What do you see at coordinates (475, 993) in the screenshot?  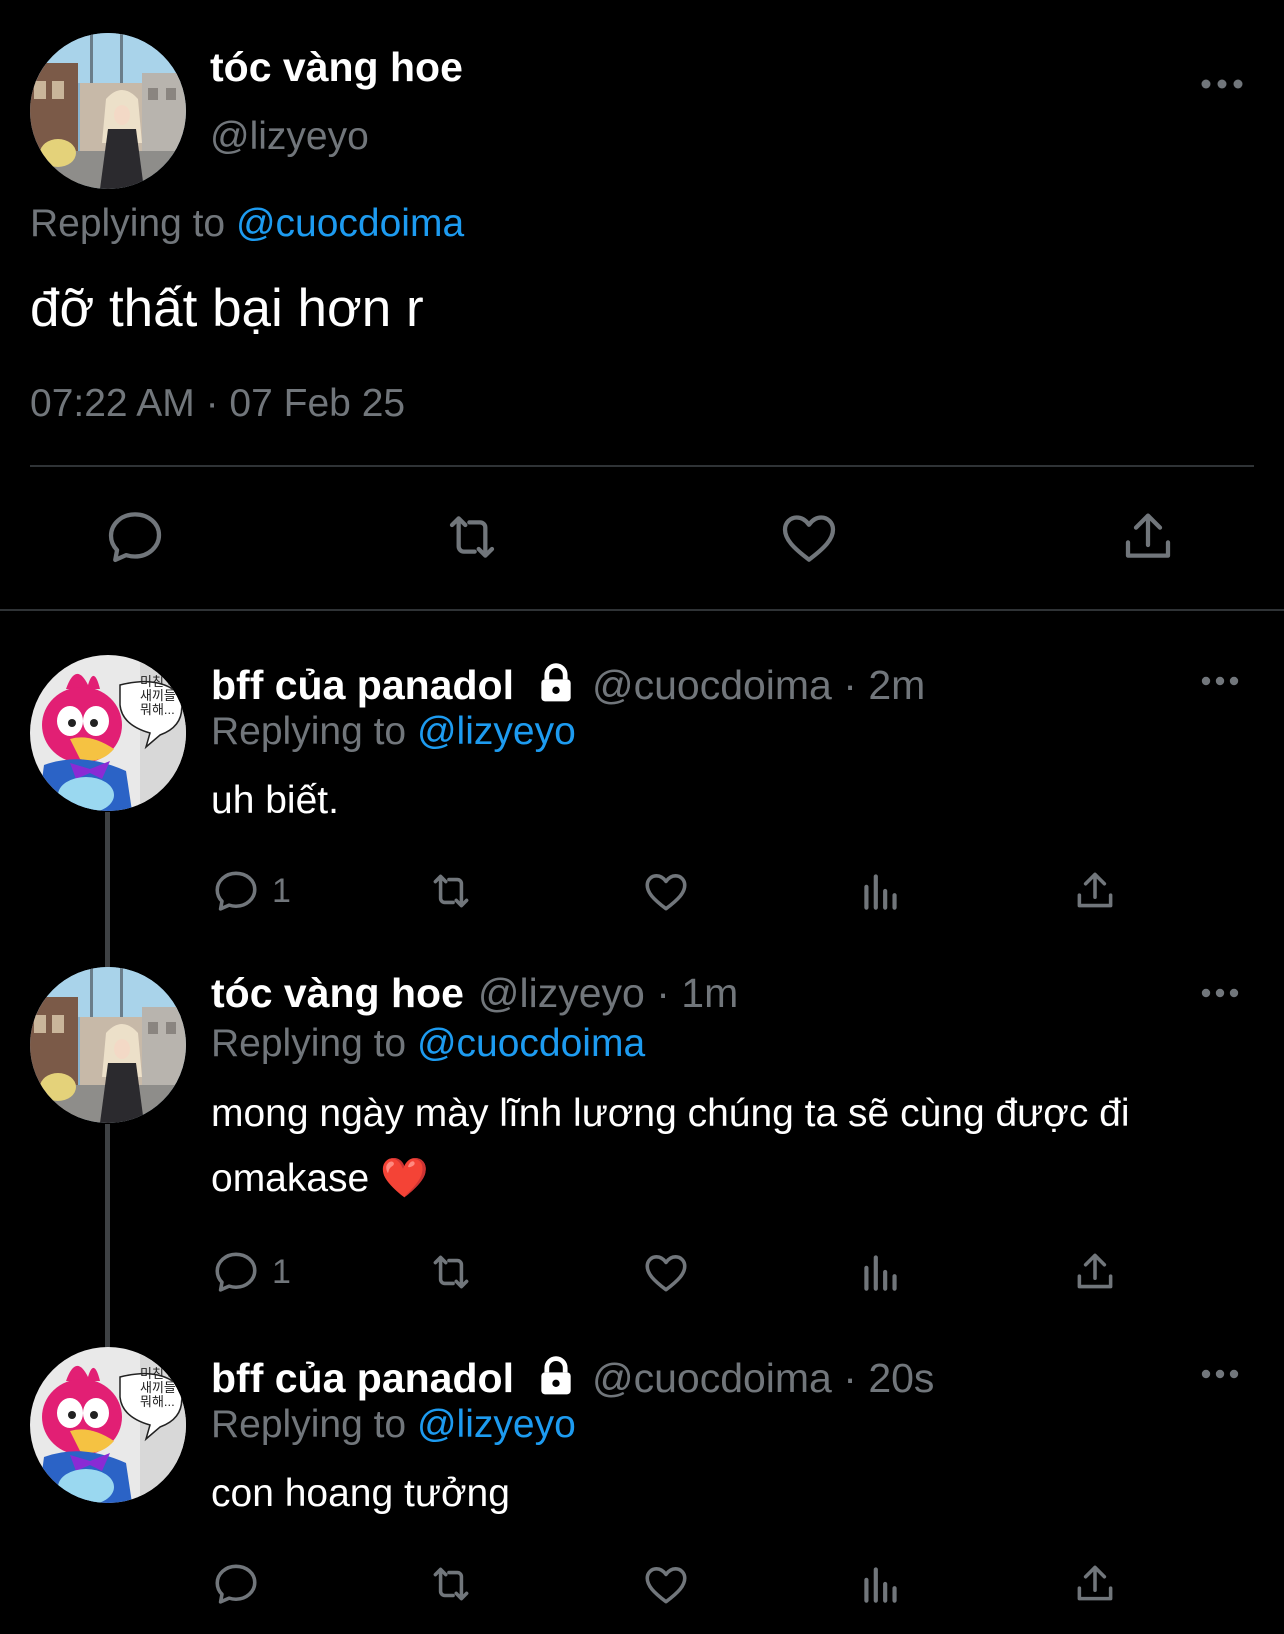 I see `reply-header: tóc vàng hoe @lizyeyo · 1m` at bounding box center [475, 993].